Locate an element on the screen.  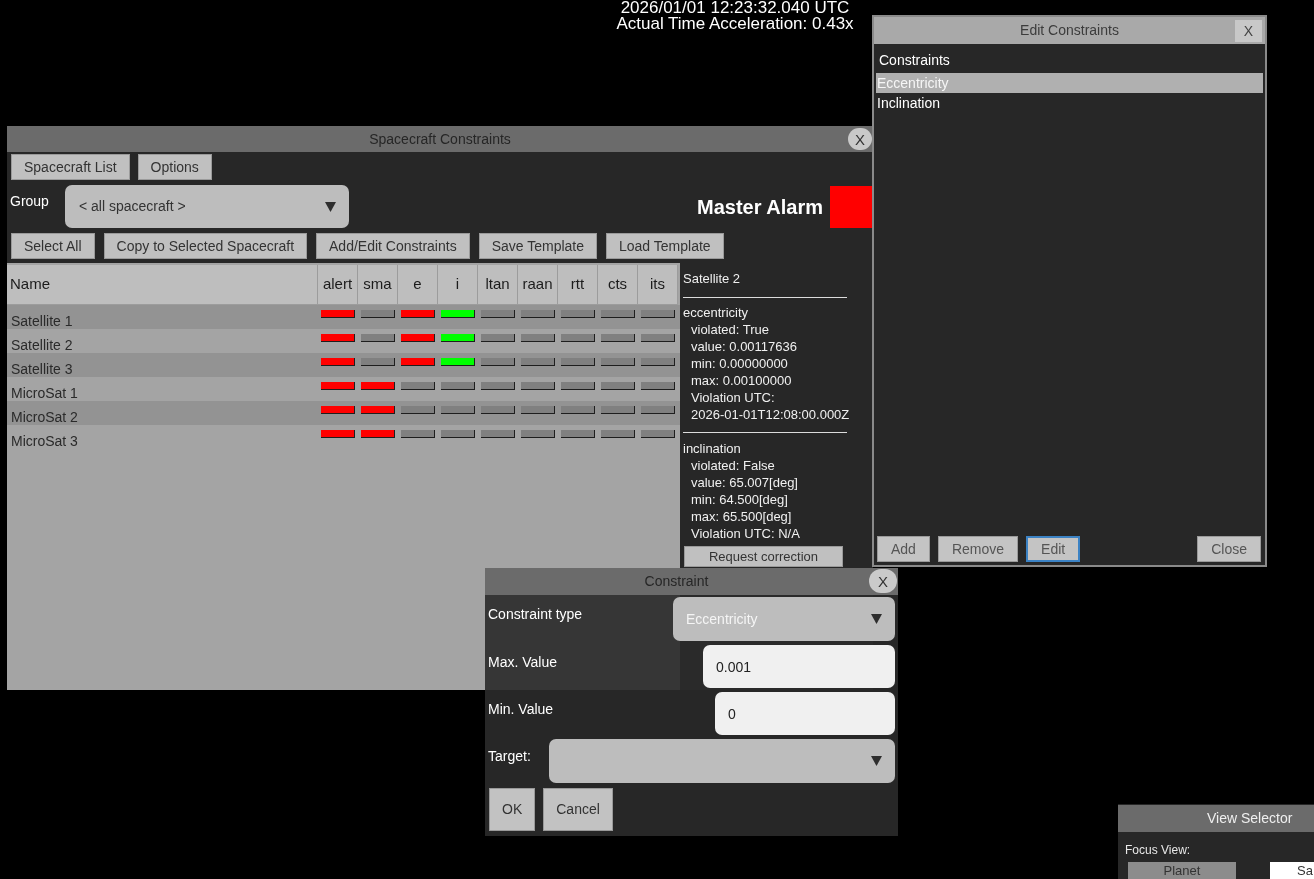
detail-line: min: 0.00000000 is located at coordinates (739, 363).